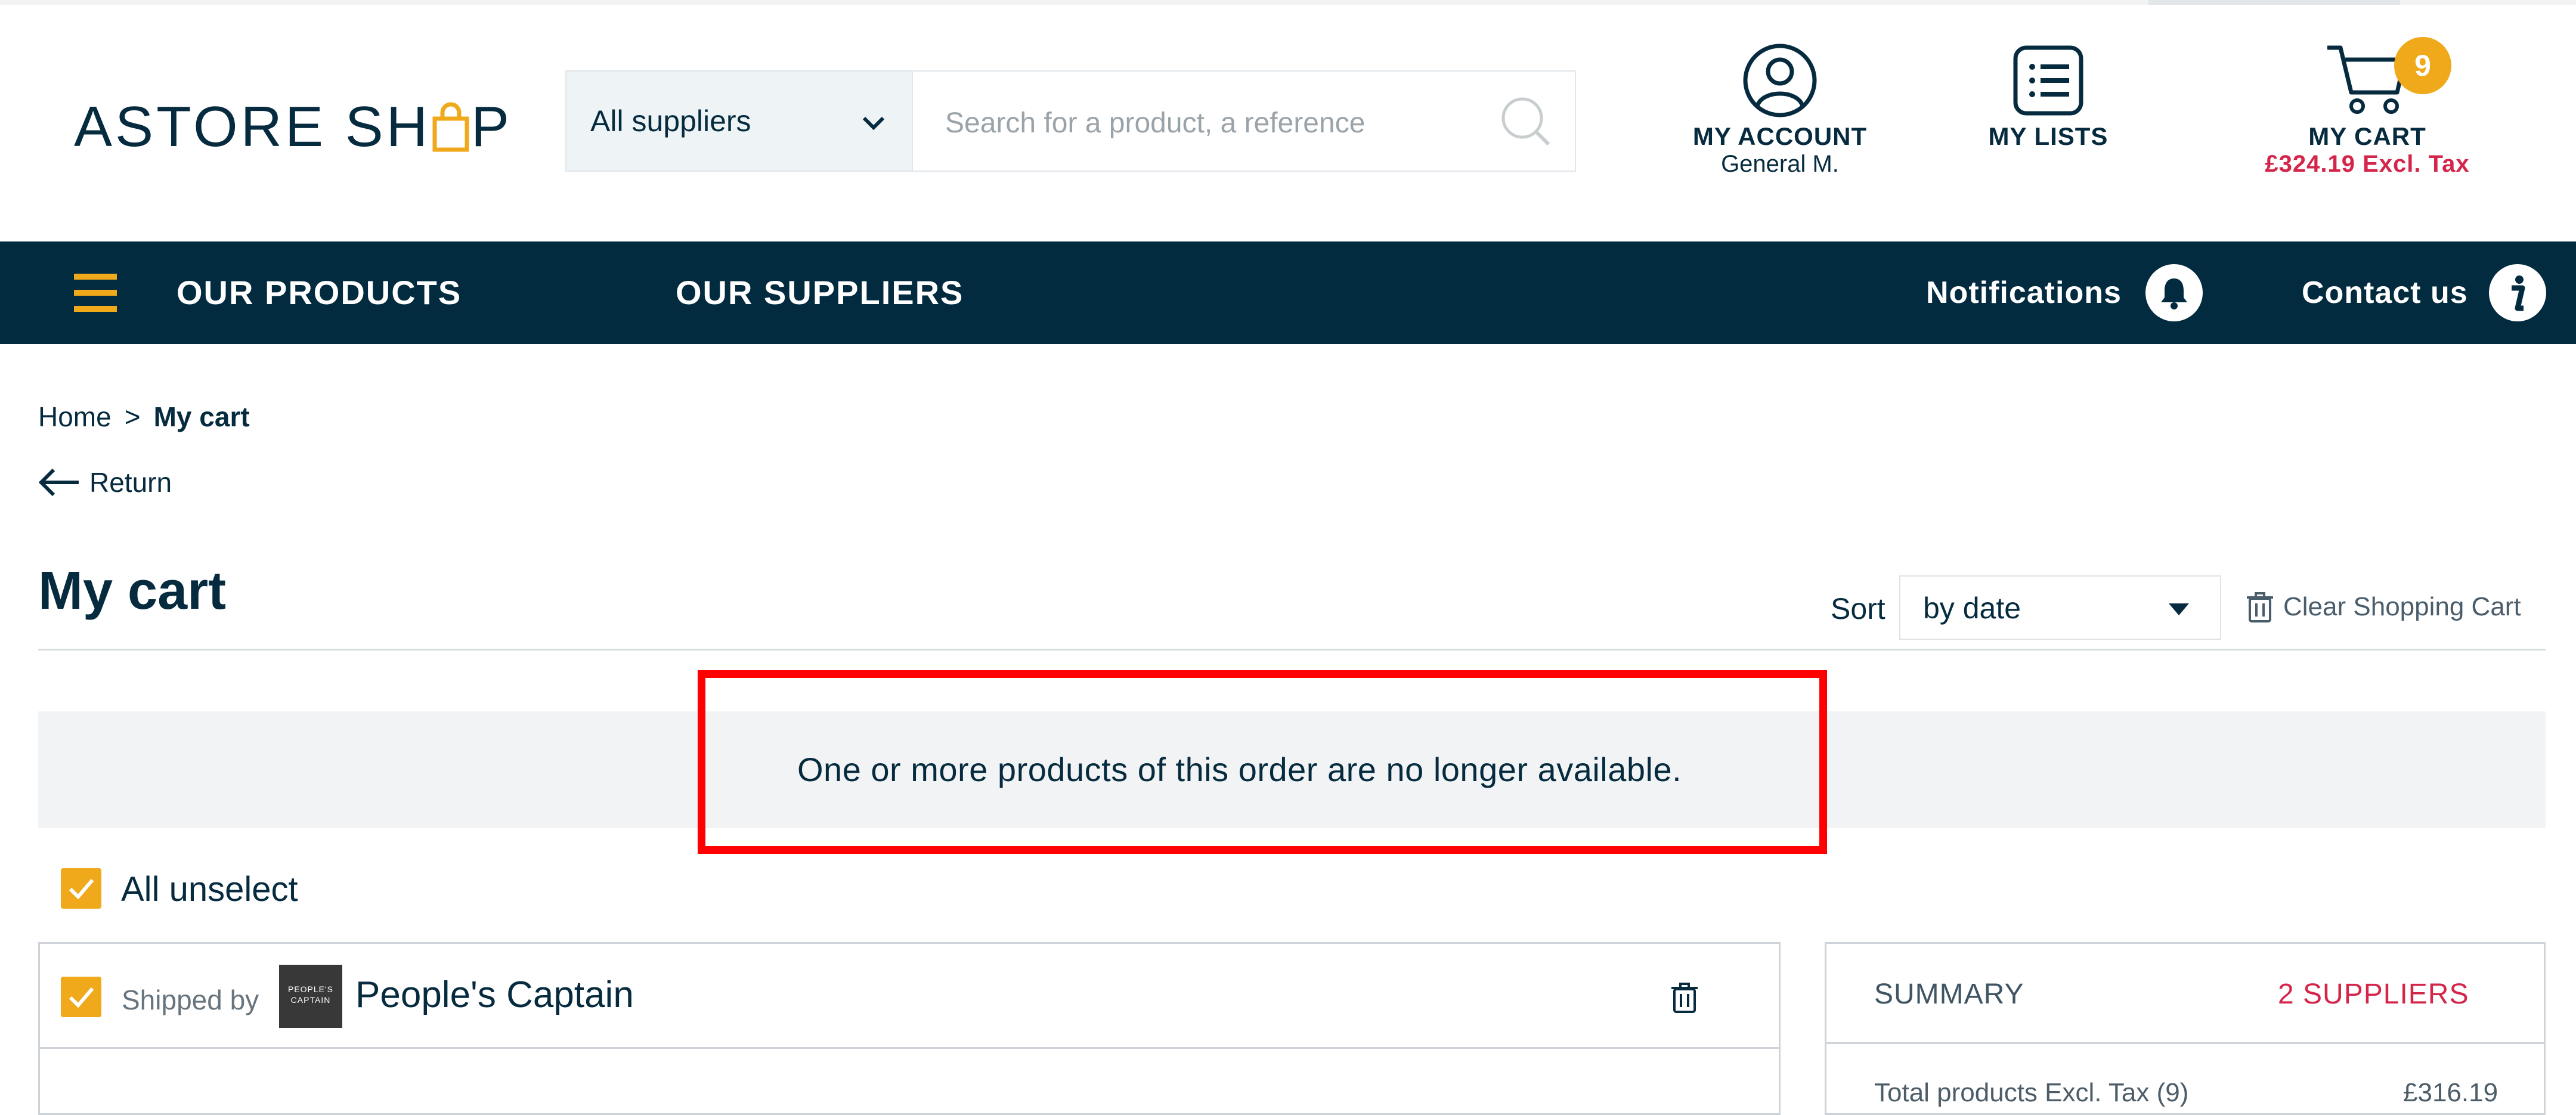 Image resolution: width=2576 pixels, height=1115 pixels. Describe the element at coordinates (58, 483) in the screenshot. I see `arrow-left-icon` at that location.